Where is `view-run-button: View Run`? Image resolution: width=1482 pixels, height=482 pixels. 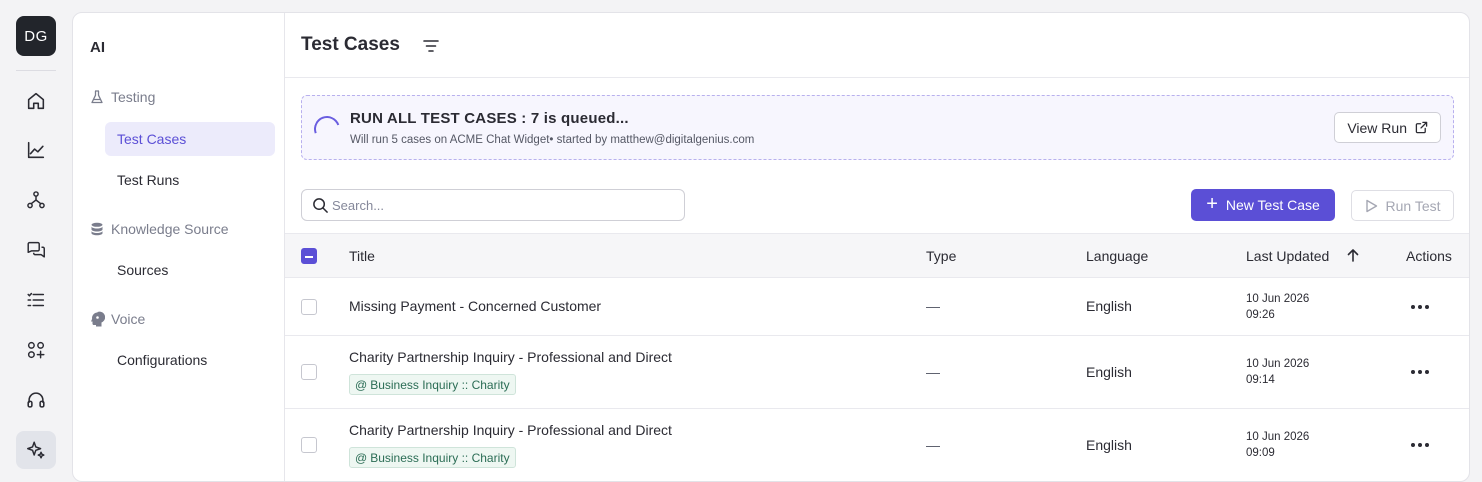 view-run-button: View Run is located at coordinates (1387, 127).